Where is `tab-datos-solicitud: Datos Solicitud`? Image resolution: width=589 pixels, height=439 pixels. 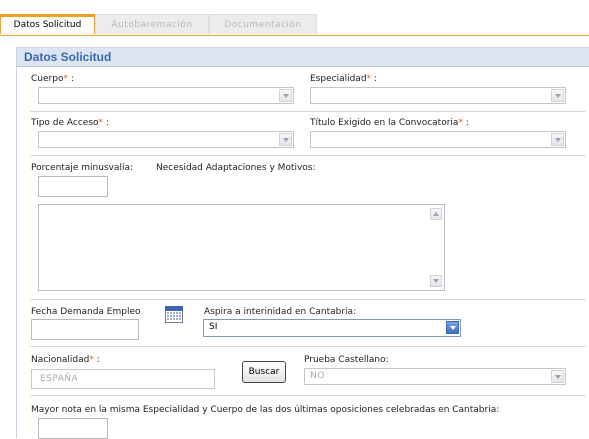
tab-datos-solicitud: Datos Solicitud is located at coordinates (47, 24).